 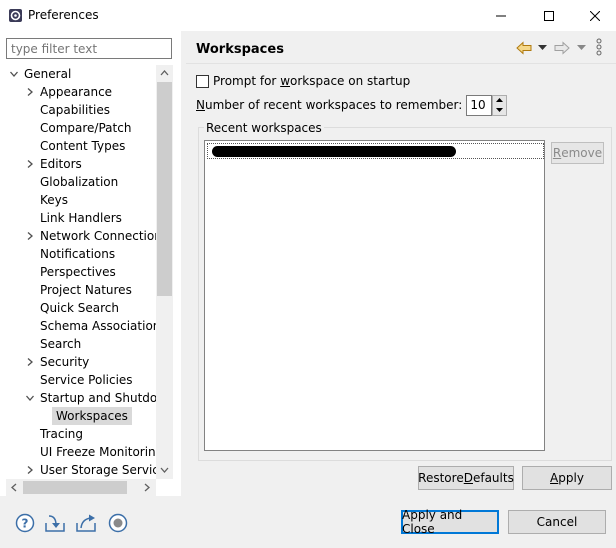 I want to click on back-menu-button, so click(x=542, y=48).